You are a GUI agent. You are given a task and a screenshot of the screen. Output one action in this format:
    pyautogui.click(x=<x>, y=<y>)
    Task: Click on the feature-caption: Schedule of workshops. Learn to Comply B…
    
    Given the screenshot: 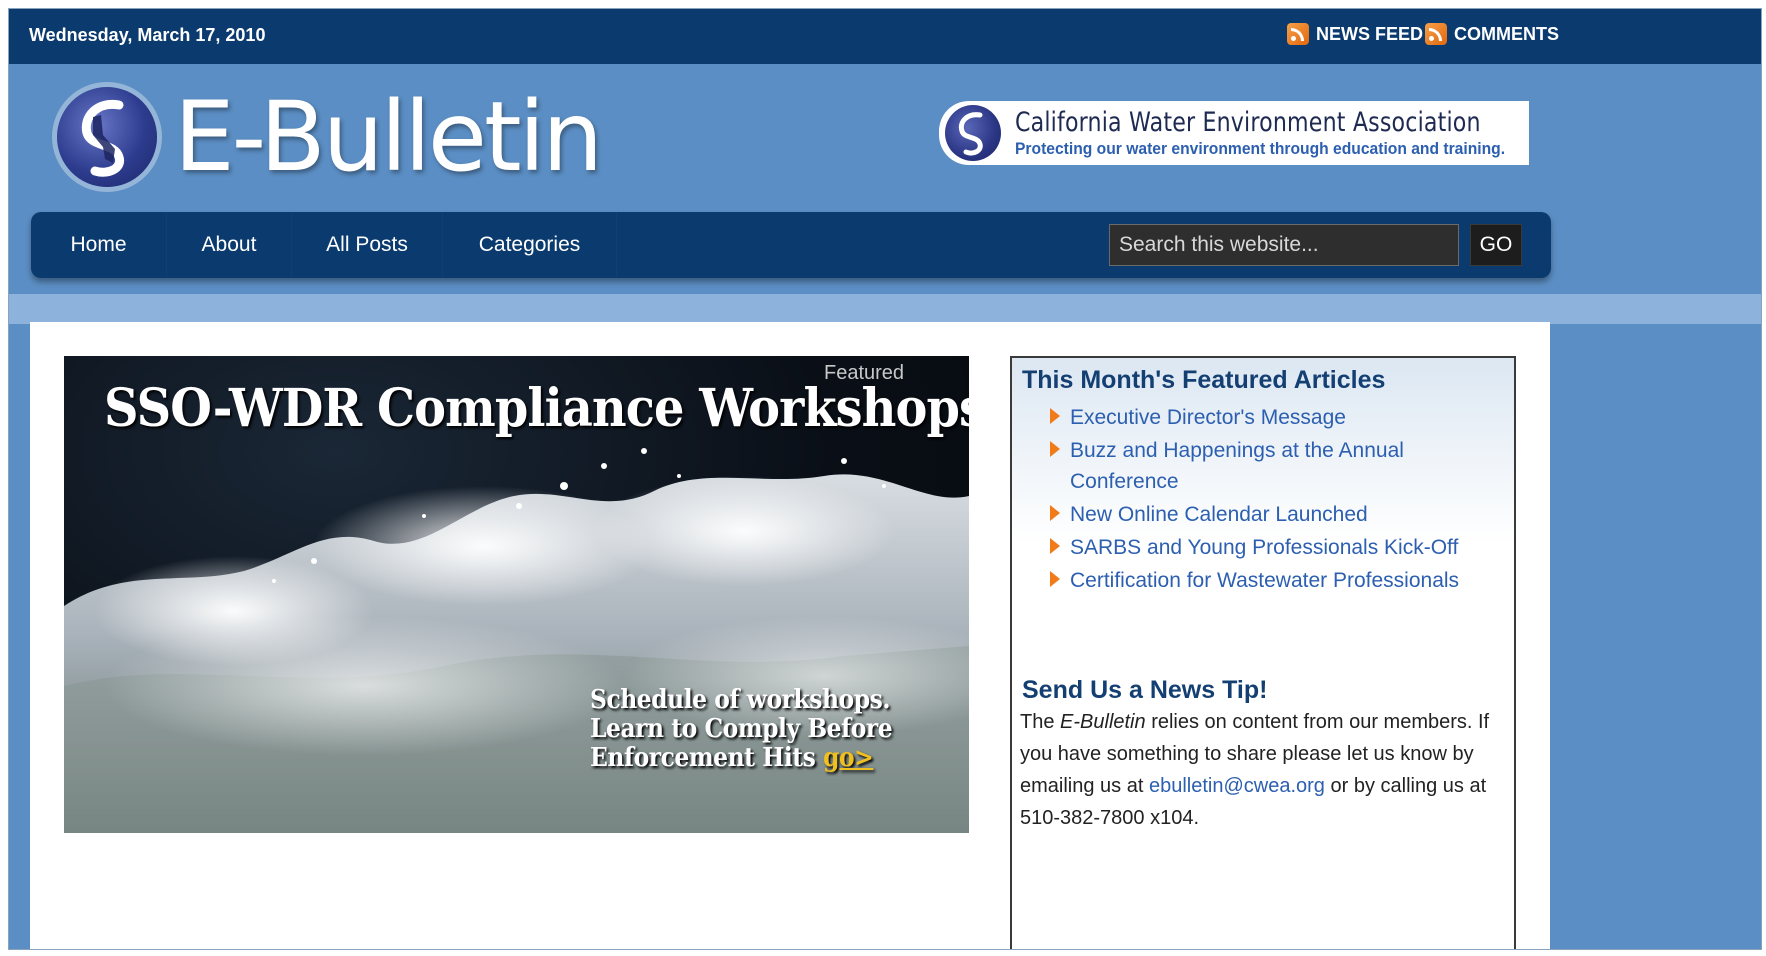 What is the action you would take?
    pyautogui.click(x=741, y=729)
    